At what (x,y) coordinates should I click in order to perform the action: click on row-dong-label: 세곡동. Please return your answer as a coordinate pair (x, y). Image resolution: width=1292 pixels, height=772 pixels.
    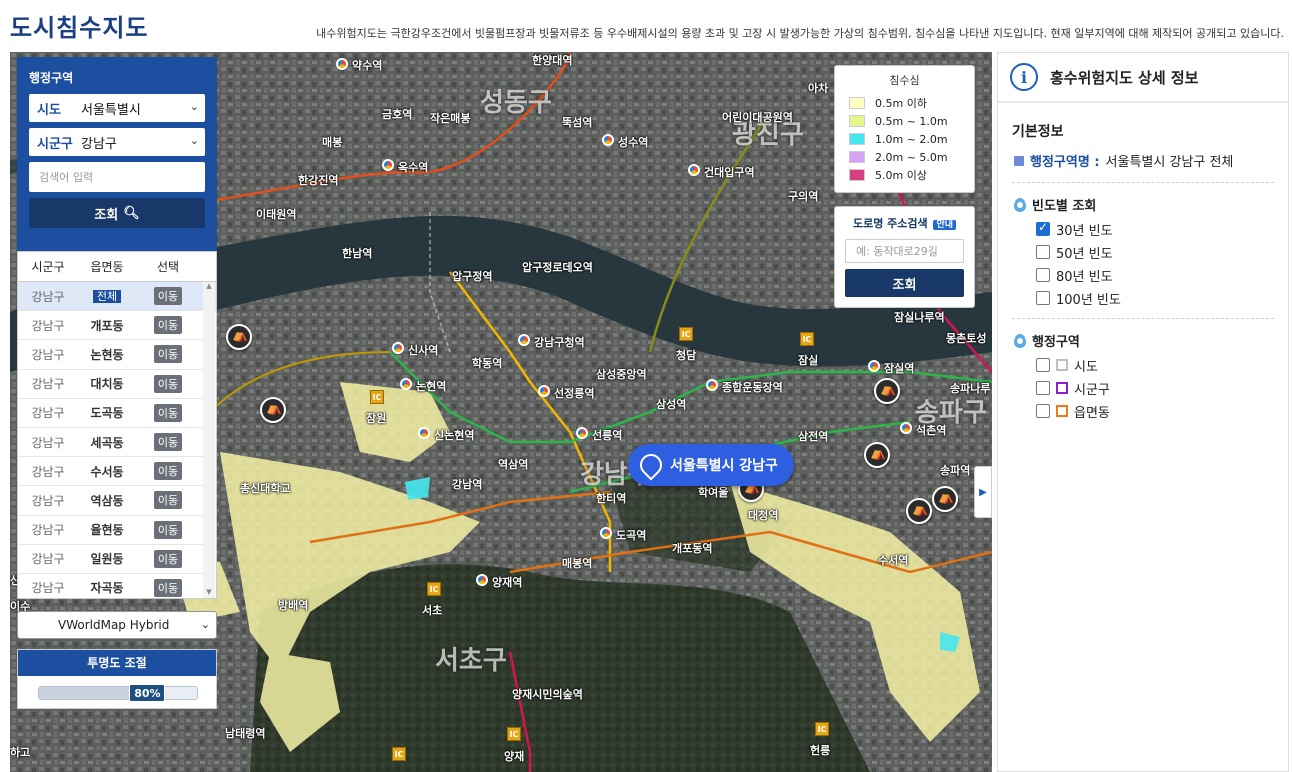
    Looking at the image, I should click on (107, 442).